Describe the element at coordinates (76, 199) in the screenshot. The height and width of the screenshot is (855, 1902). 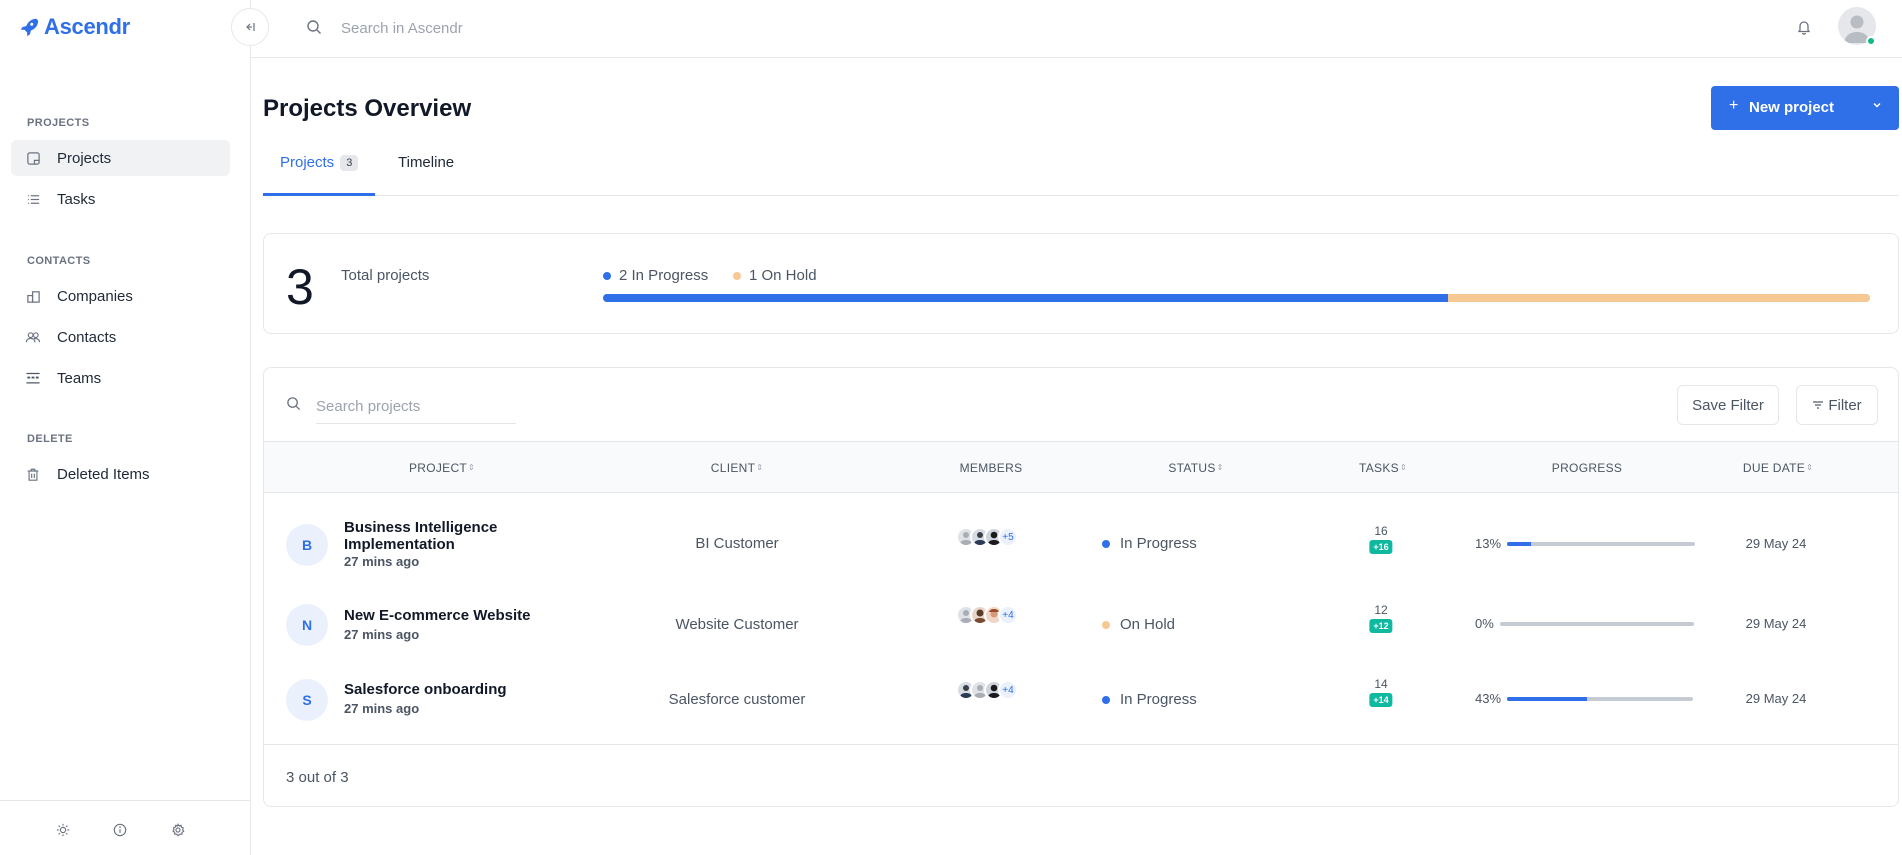
I see `sidebar-item-label: Tasks` at that location.